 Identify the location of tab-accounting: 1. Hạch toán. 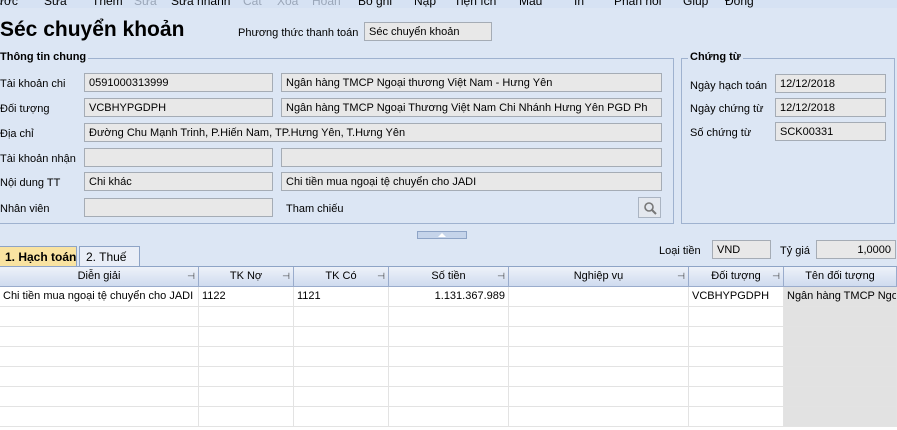
(38, 256).